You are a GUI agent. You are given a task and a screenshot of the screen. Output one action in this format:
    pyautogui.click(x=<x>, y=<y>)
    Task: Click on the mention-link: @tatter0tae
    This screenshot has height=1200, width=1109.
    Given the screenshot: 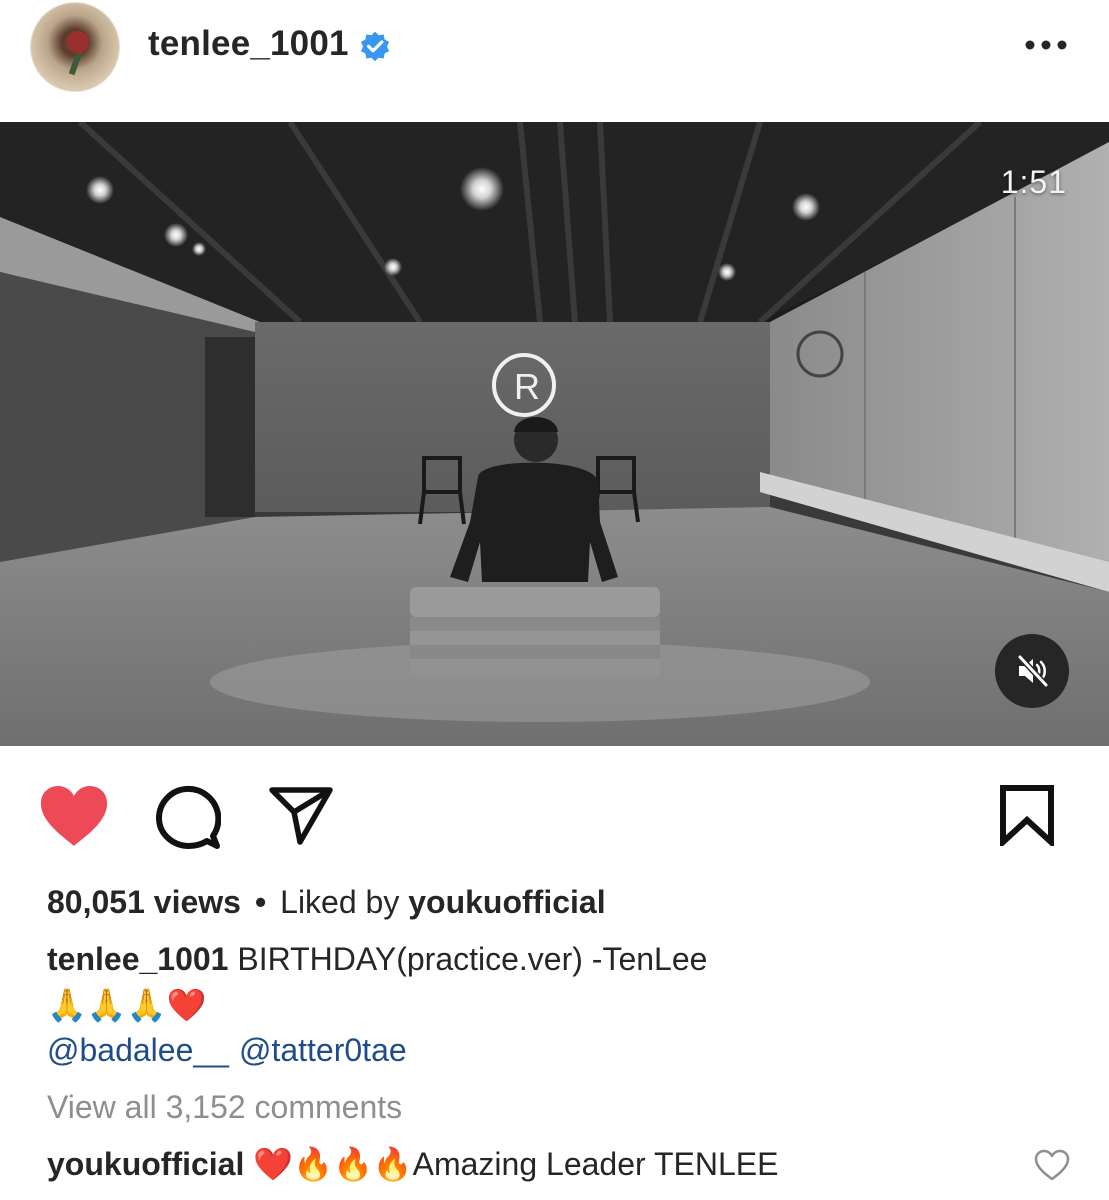 What is the action you would take?
    pyautogui.click(x=323, y=1050)
    